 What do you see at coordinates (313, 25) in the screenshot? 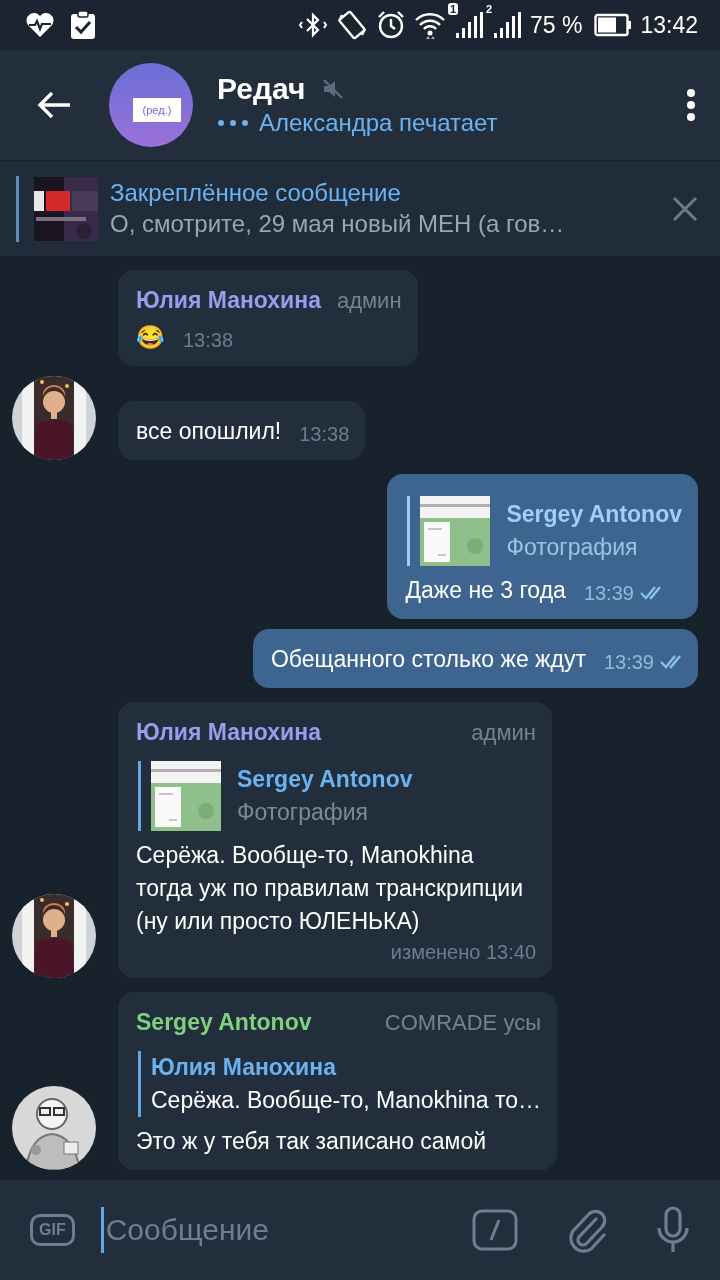
I see `bluetooth-icon` at bounding box center [313, 25].